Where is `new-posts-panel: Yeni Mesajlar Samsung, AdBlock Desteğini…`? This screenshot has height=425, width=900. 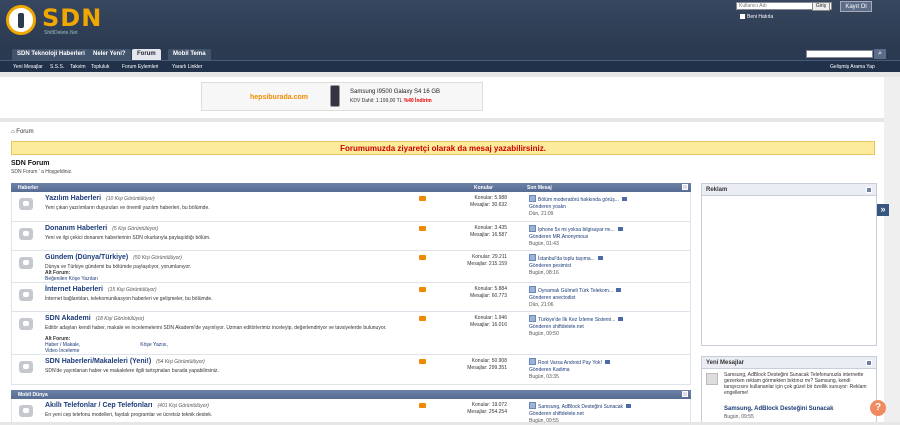
new-posts-panel: Yeni Mesajlar Samsung, AdBlock Desteğini… is located at coordinates (789, 389).